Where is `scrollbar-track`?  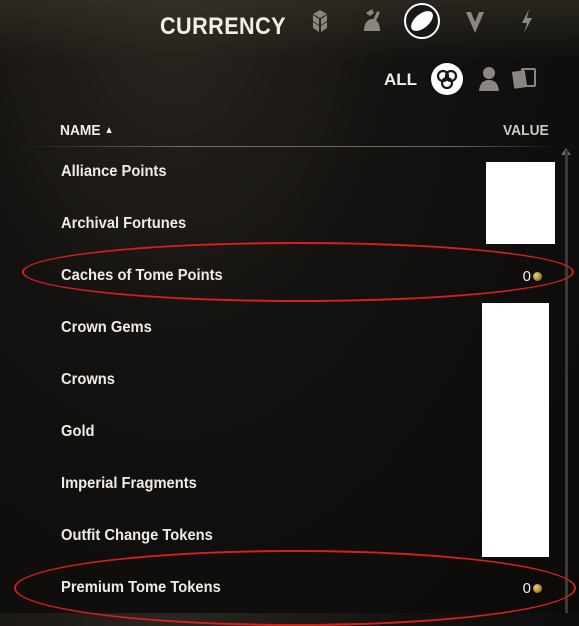
scrollbar-track is located at coordinates (566, 381).